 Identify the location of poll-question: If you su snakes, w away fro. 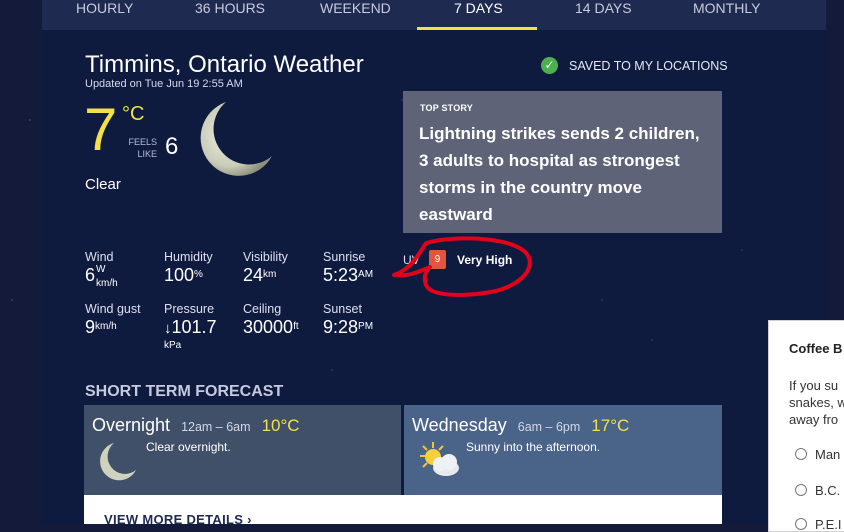
(816, 402).